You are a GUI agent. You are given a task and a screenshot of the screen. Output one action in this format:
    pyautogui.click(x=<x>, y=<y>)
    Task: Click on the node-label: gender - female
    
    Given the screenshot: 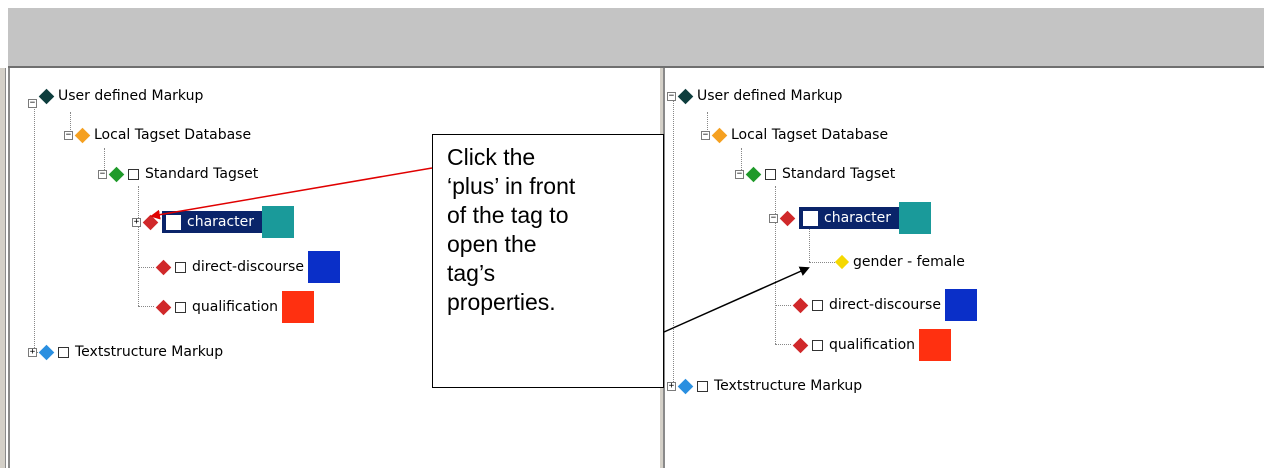 What is the action you would take?
    pyautogui.click(x=909, y=262)
    